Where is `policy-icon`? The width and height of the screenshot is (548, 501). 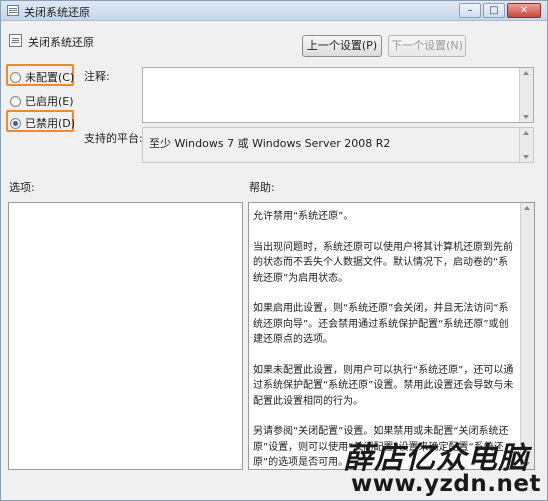 policy-icon is located at coordinates (13, 10).